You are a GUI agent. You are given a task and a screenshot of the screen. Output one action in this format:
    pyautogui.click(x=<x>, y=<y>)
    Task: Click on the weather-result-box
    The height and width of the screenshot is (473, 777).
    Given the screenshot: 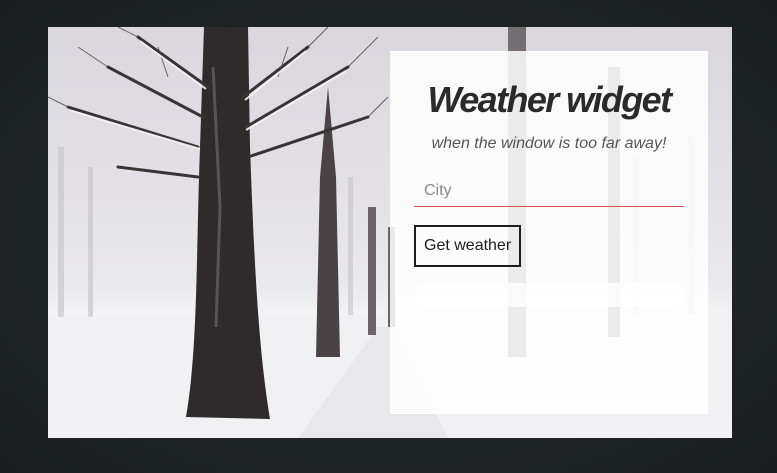 What is the action you would take?
    pyautogui.click(x=549, y=295)
    